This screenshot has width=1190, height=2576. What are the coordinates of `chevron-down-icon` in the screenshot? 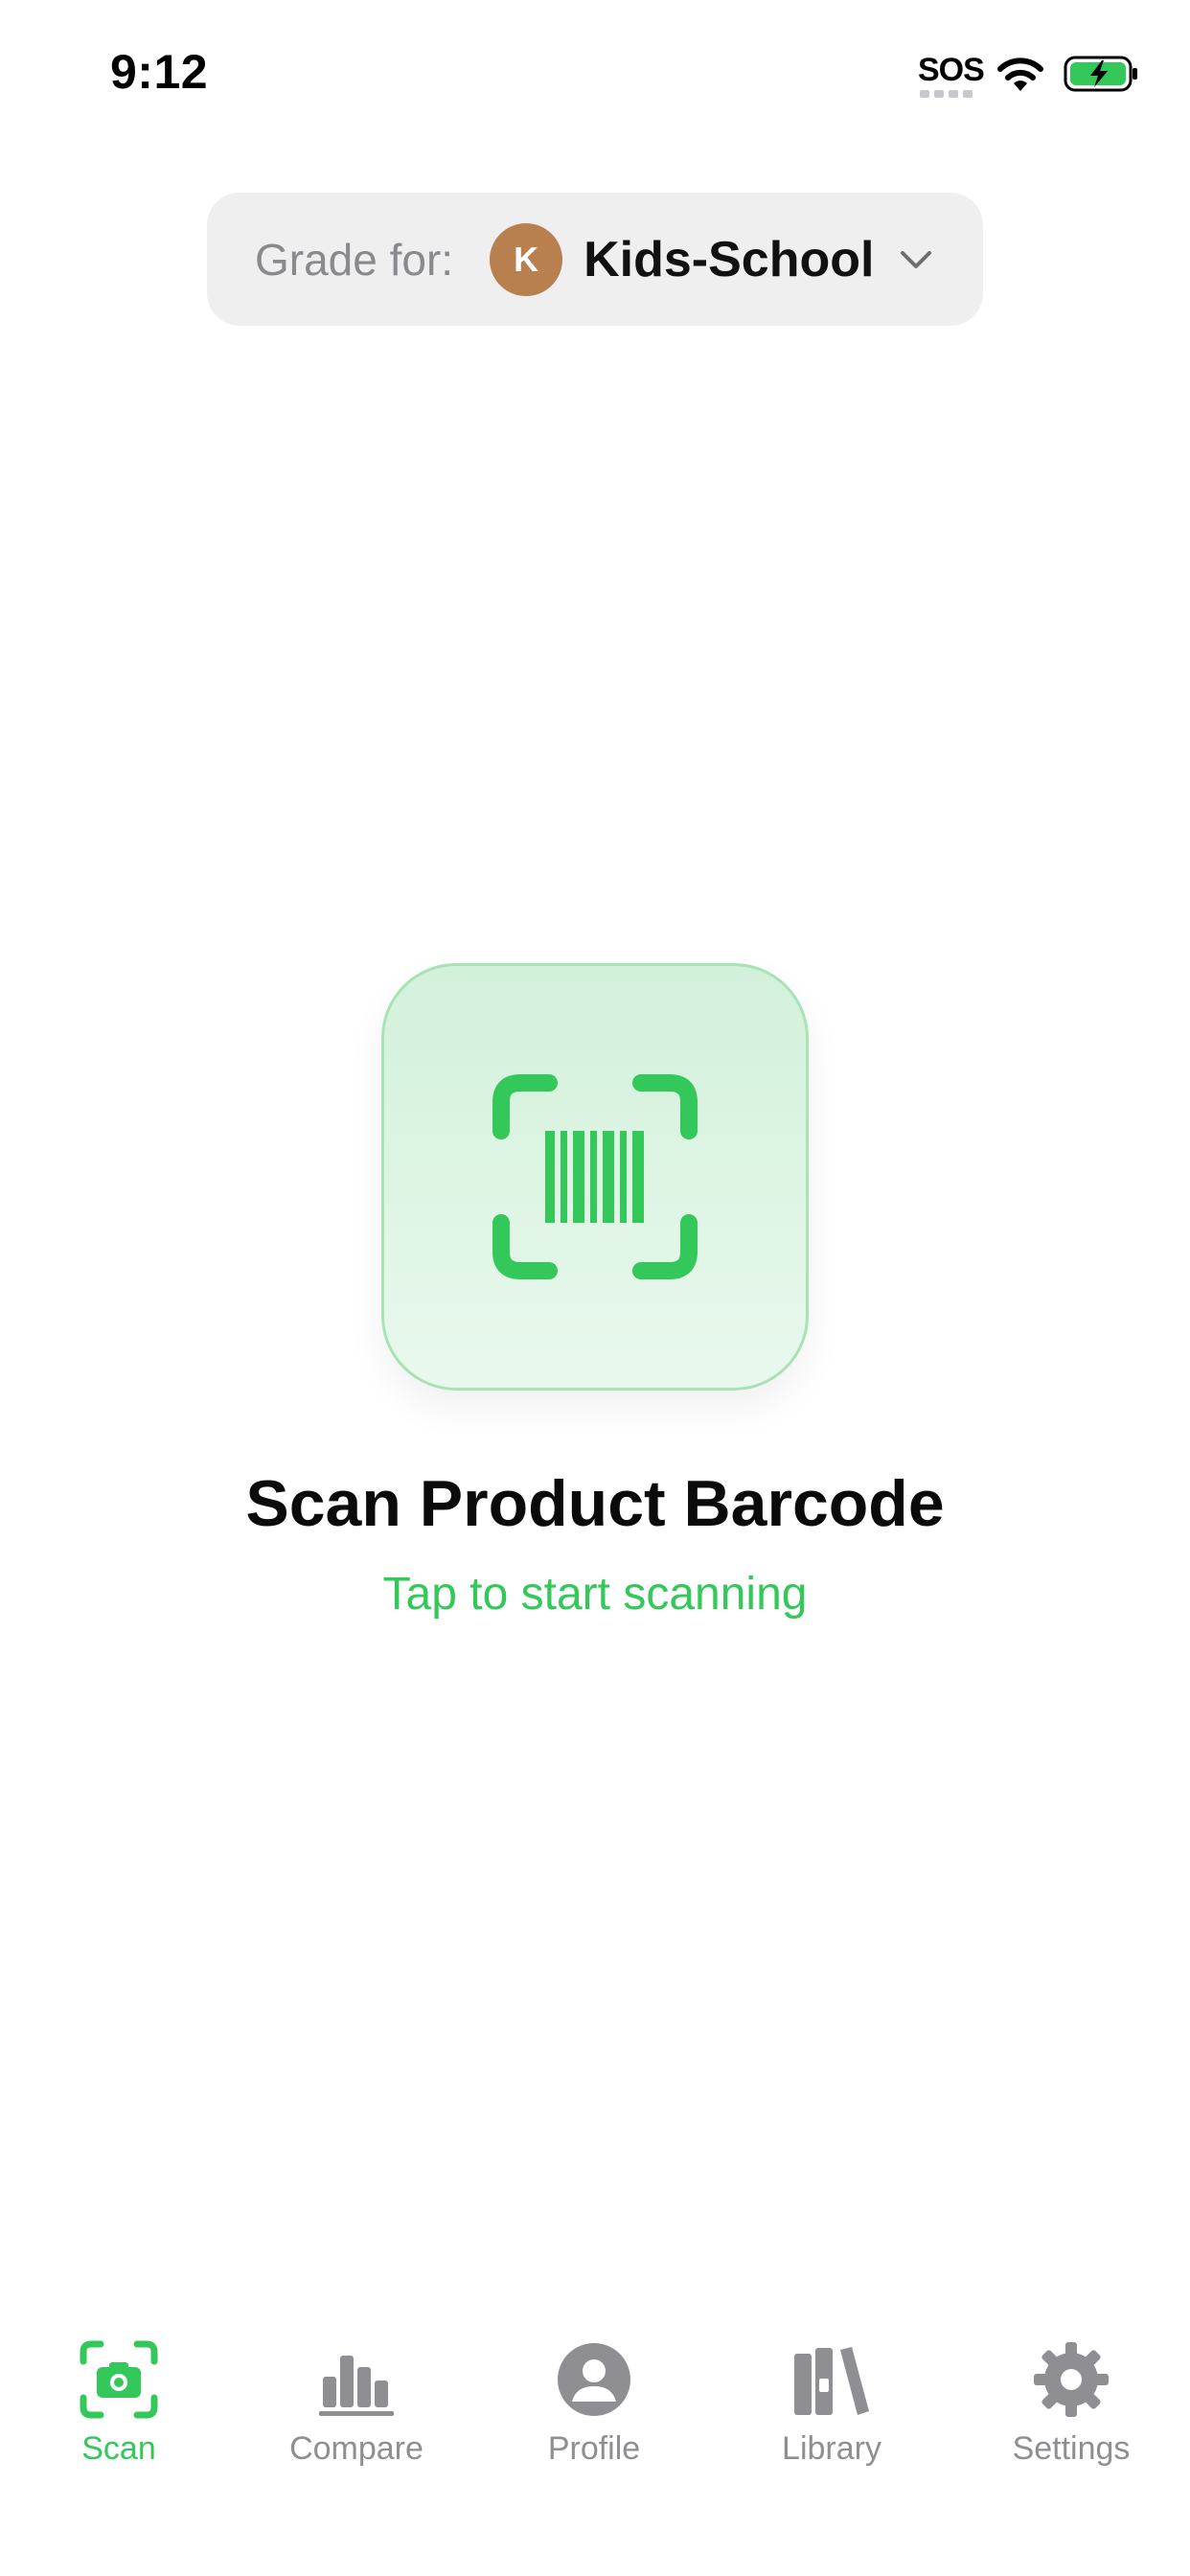 It's located at (917, 259).